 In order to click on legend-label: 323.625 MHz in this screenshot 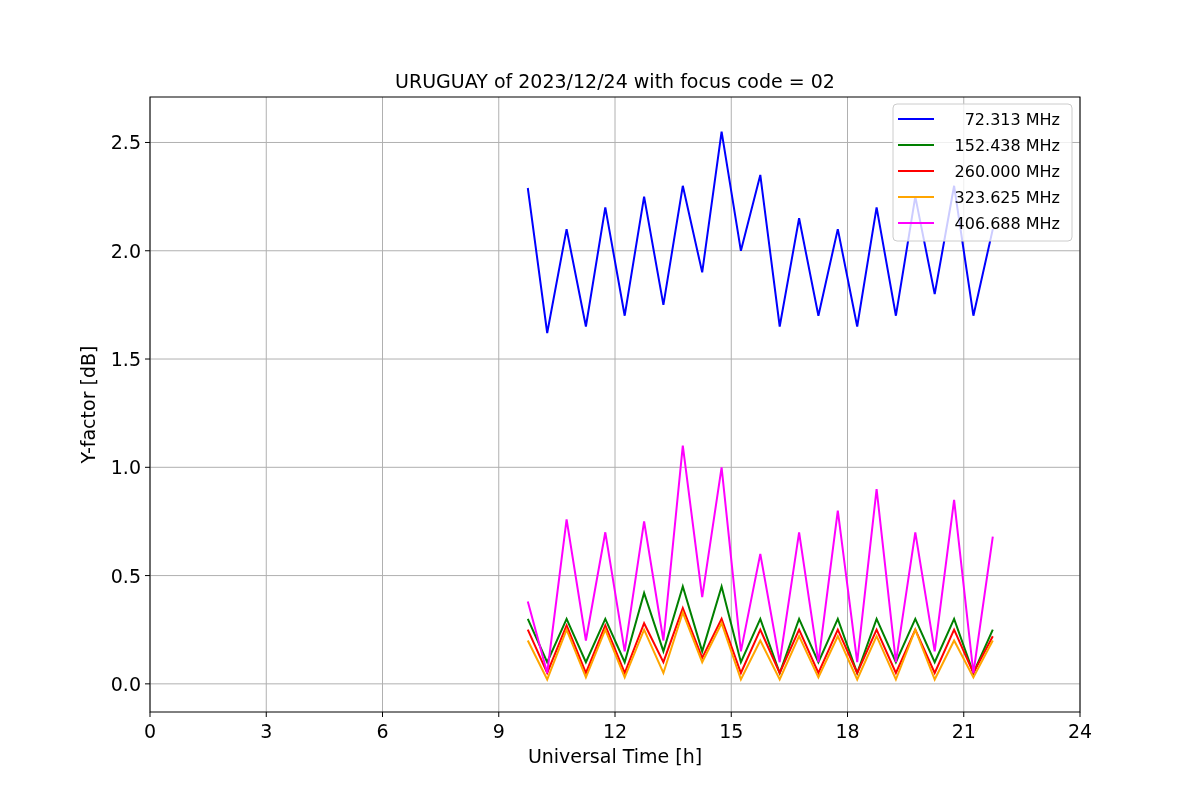, I will do `click(1007, 197)`.